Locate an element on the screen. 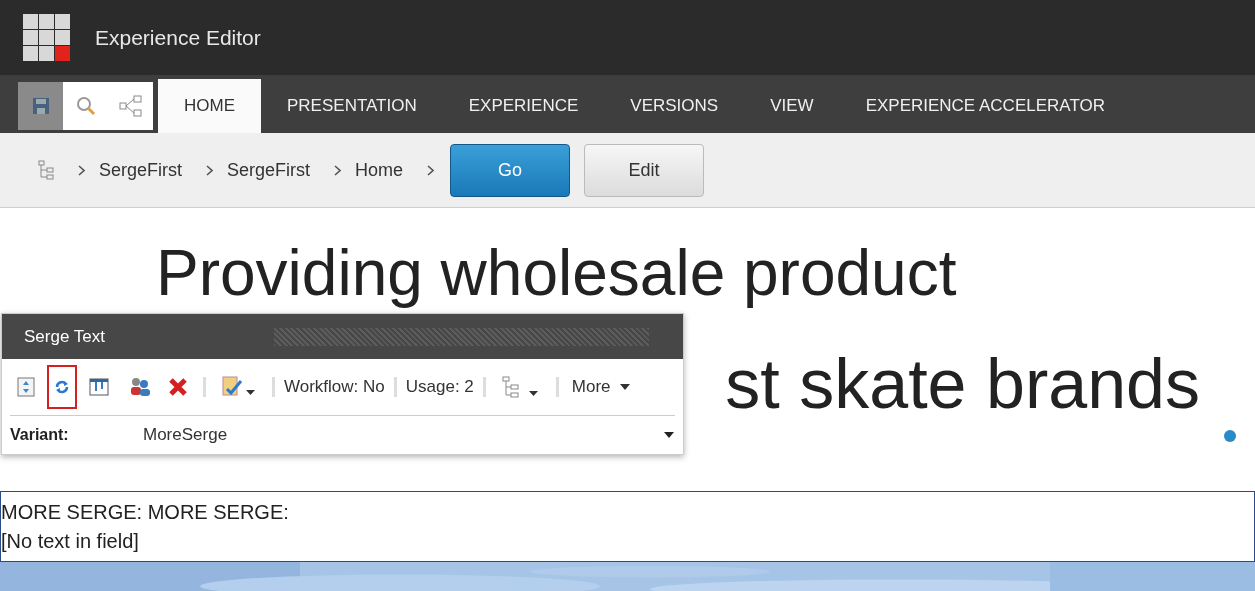 This screenshot has height=591, width=1255. app-title: Experience Editor is located at coordinates (178, 37).